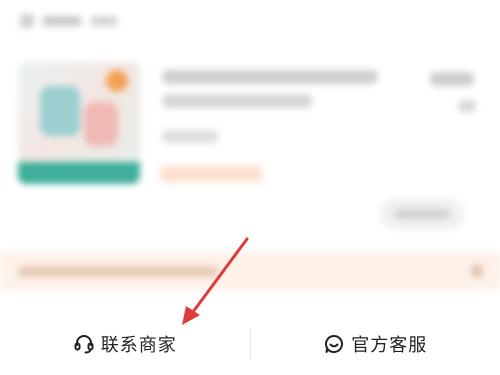  I want to click on shop-name, so click(62, 21).